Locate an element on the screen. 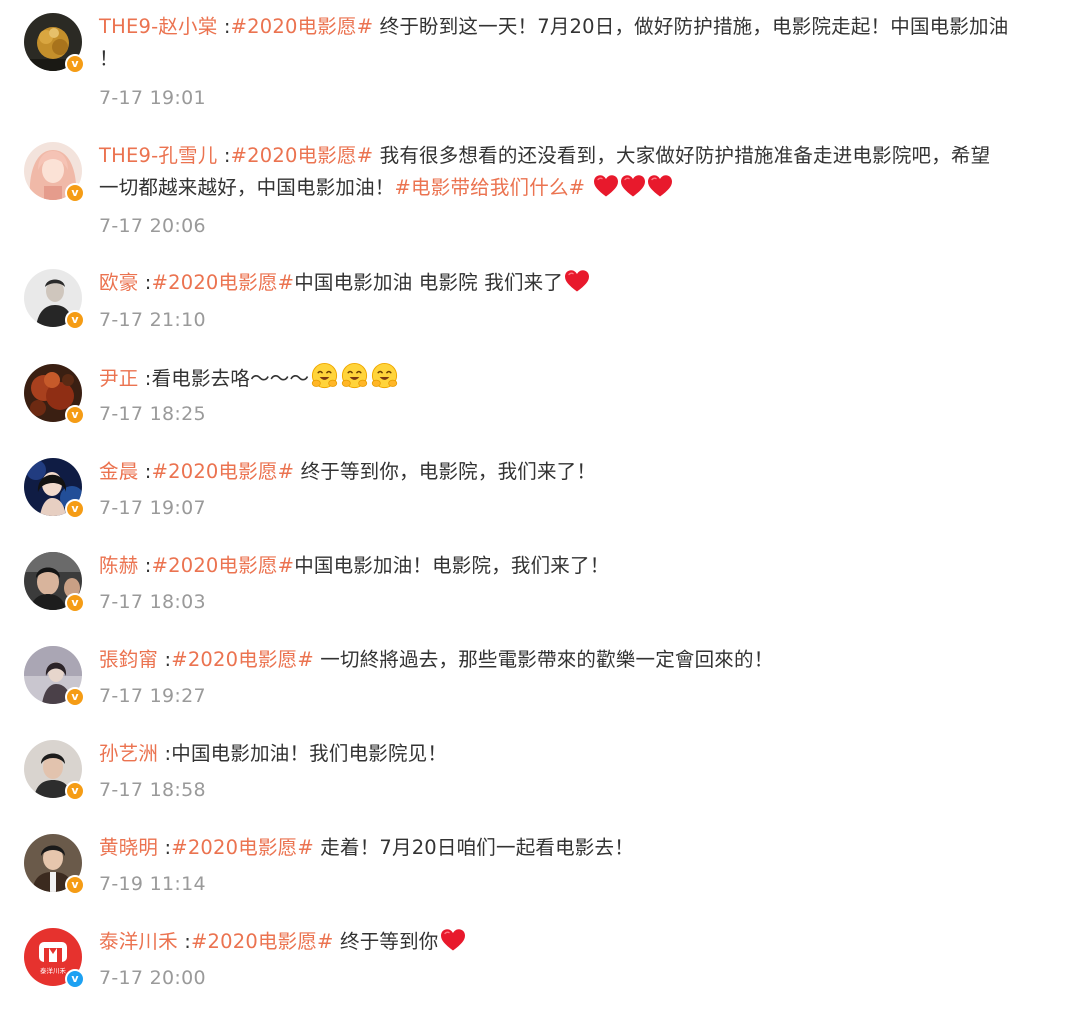  timestamp: 7-17 18:58 is located at coordinates (152, 790).